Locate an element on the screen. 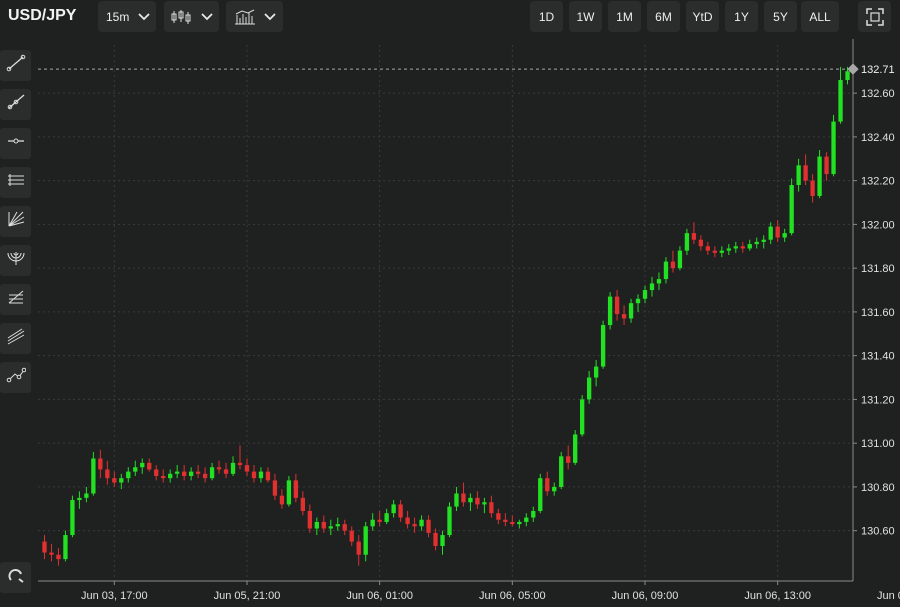  interval-dropdown: 15m is located at coordinates (127, 16).